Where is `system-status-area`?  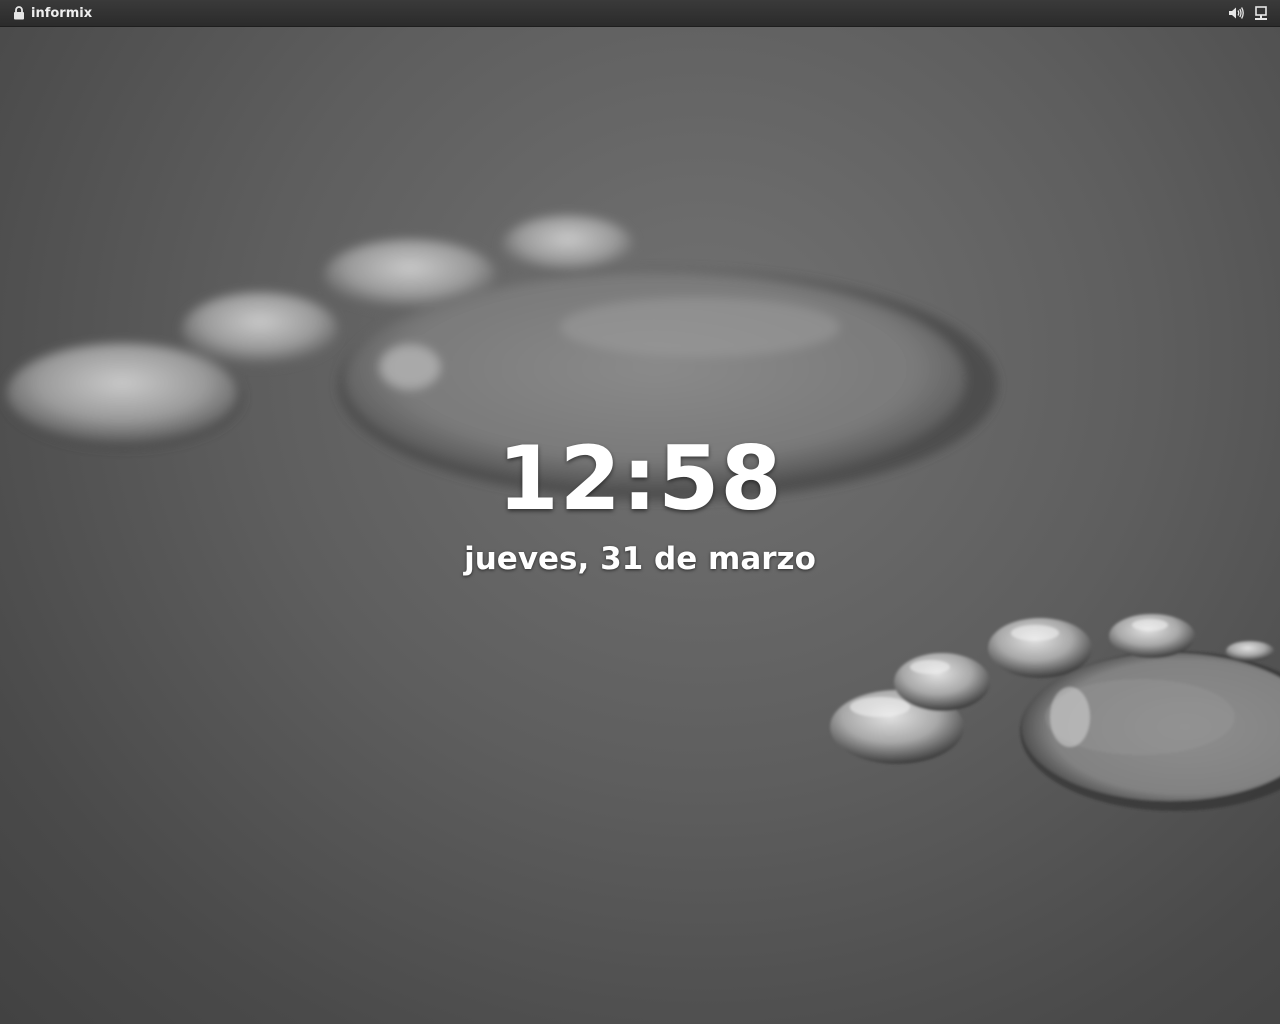
system-status-area is located at coordinates (1248, 13).